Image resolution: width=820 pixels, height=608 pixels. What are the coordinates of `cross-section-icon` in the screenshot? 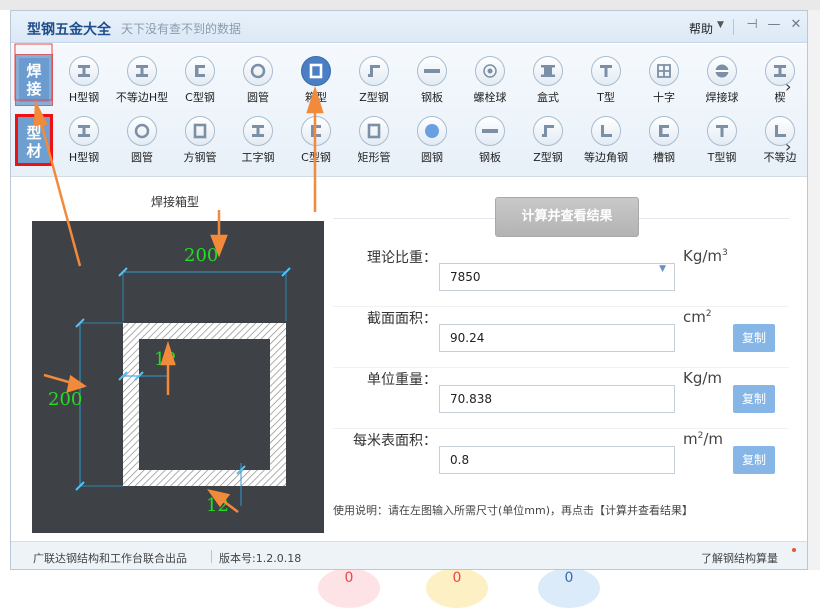 It's located at (664, 71).